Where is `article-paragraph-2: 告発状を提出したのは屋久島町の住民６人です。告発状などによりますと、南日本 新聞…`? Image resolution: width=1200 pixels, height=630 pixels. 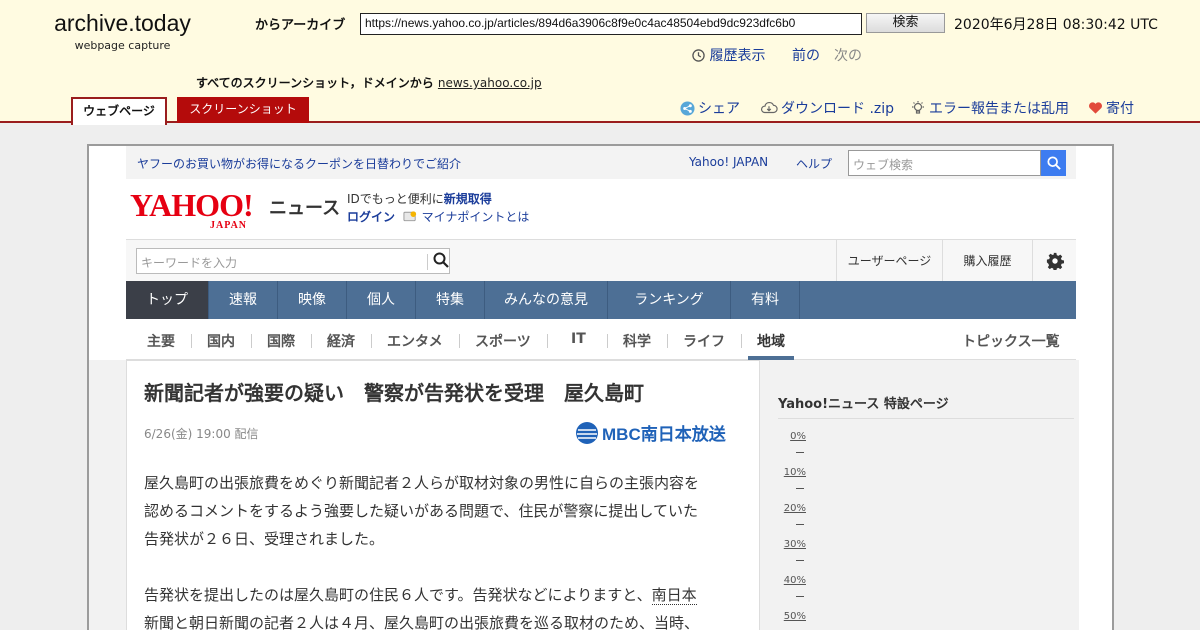 article-paragraph-2: 告発状を提出したのは屋久島町の住民６人です。告発状などによりますと、南日本 新聞… is located at coordinates (444, 605).